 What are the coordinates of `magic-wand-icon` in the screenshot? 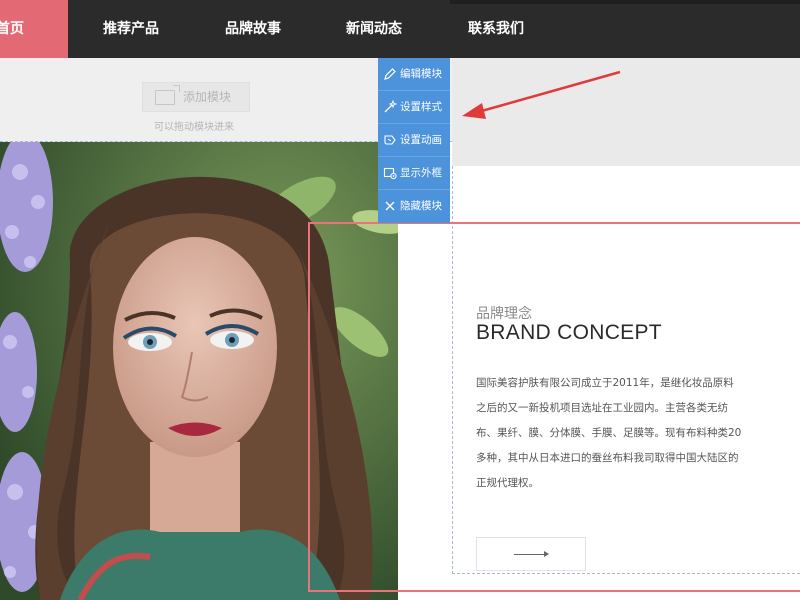 It's located at (390, 106).